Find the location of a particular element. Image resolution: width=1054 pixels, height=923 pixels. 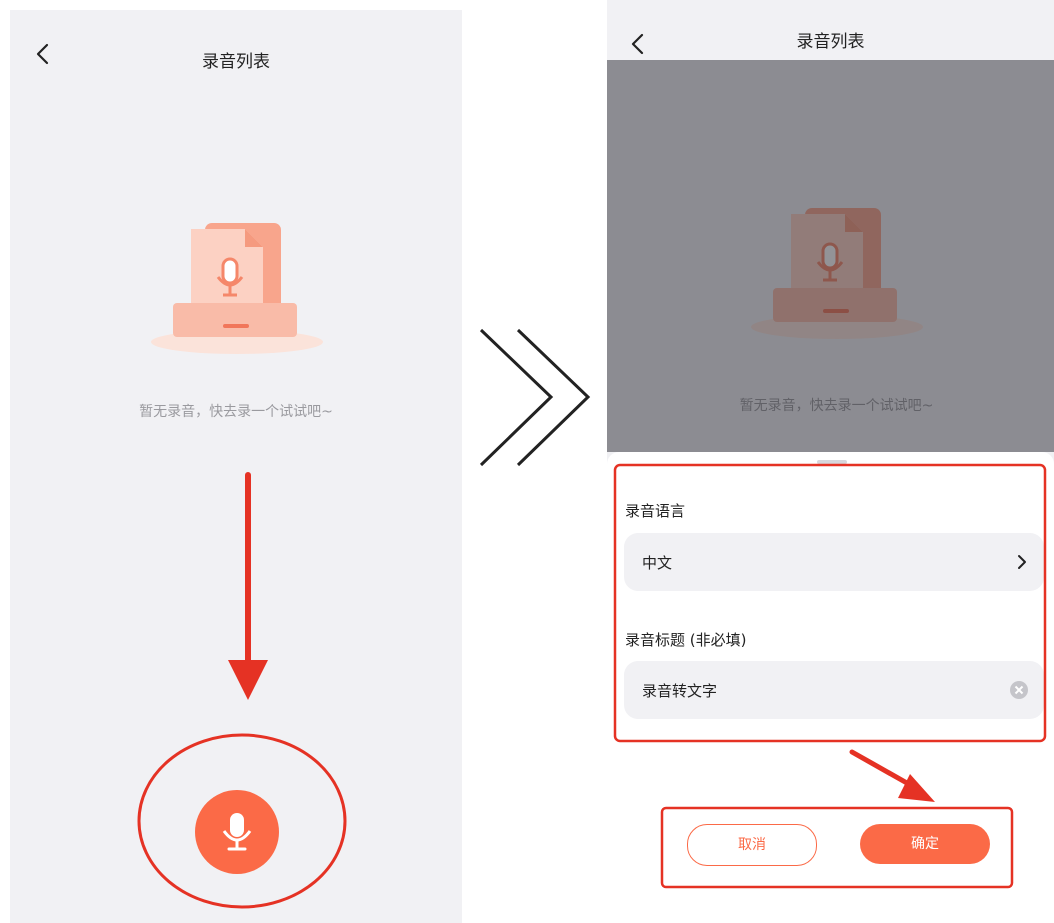

double-chevron-icon is located at coordinates (535, 397).